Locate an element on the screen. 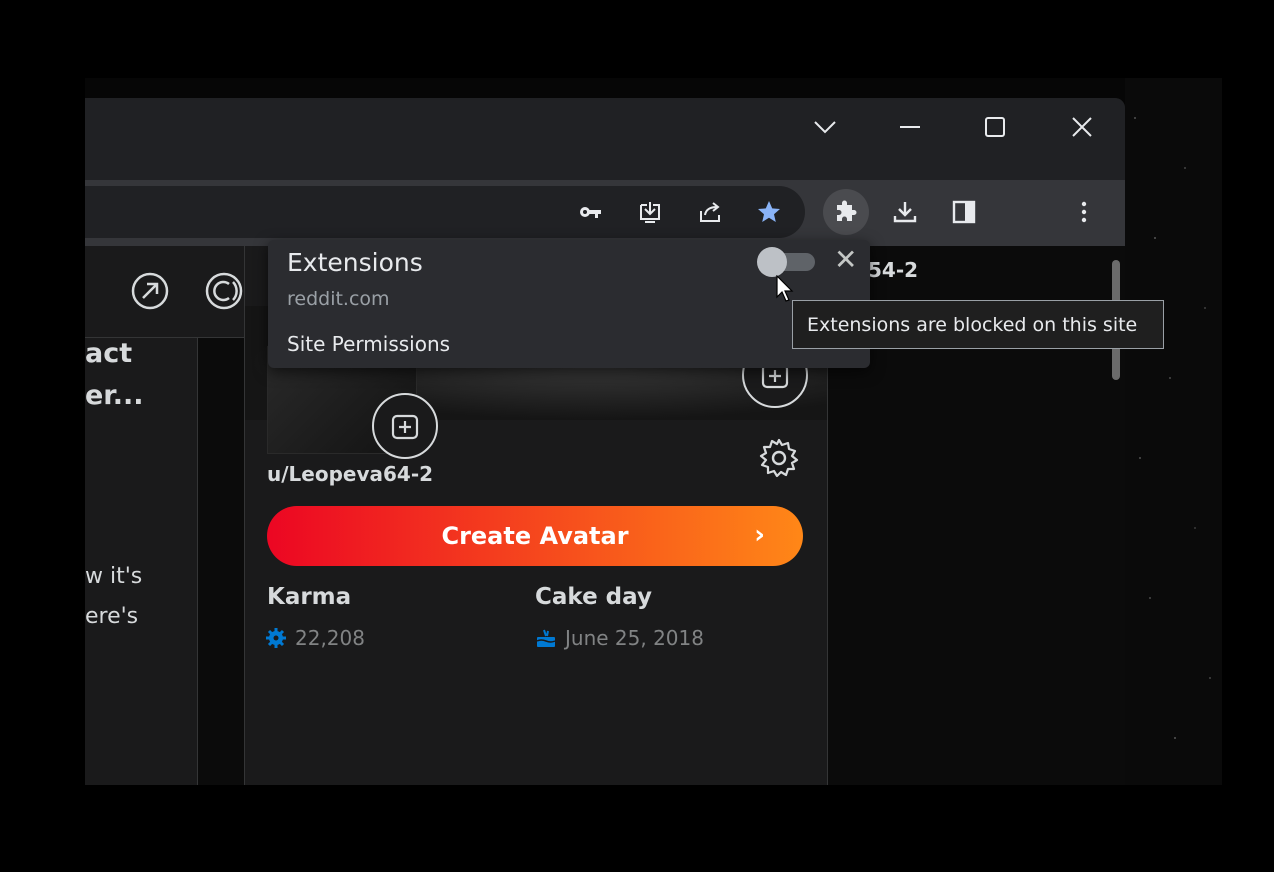  cakeday-value-row: June 25, 2018 is located at coordinates (619, 638).